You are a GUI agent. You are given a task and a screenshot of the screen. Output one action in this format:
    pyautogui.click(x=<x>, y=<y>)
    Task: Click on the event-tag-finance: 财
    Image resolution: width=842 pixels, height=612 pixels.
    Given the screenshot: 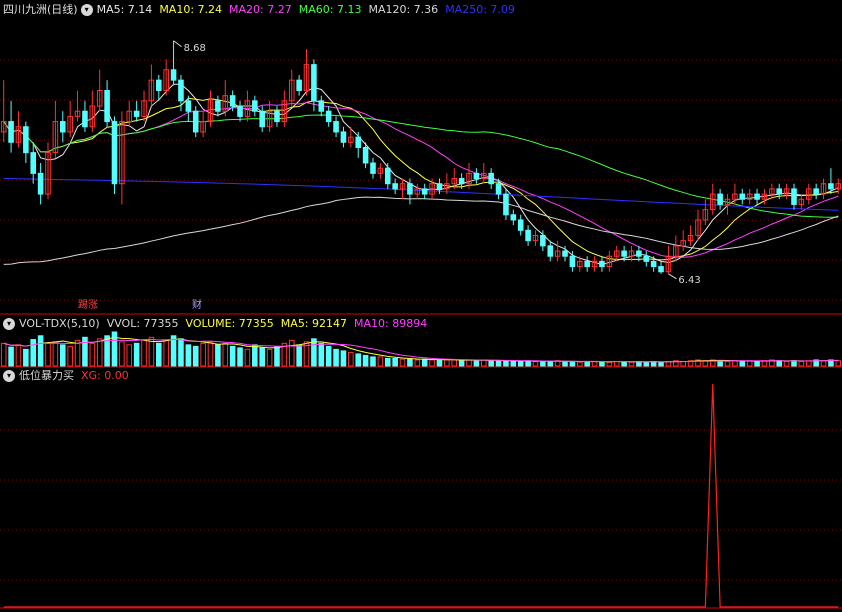 What is the action you would take?
    pyautogui.click(x=197, y=306)
    